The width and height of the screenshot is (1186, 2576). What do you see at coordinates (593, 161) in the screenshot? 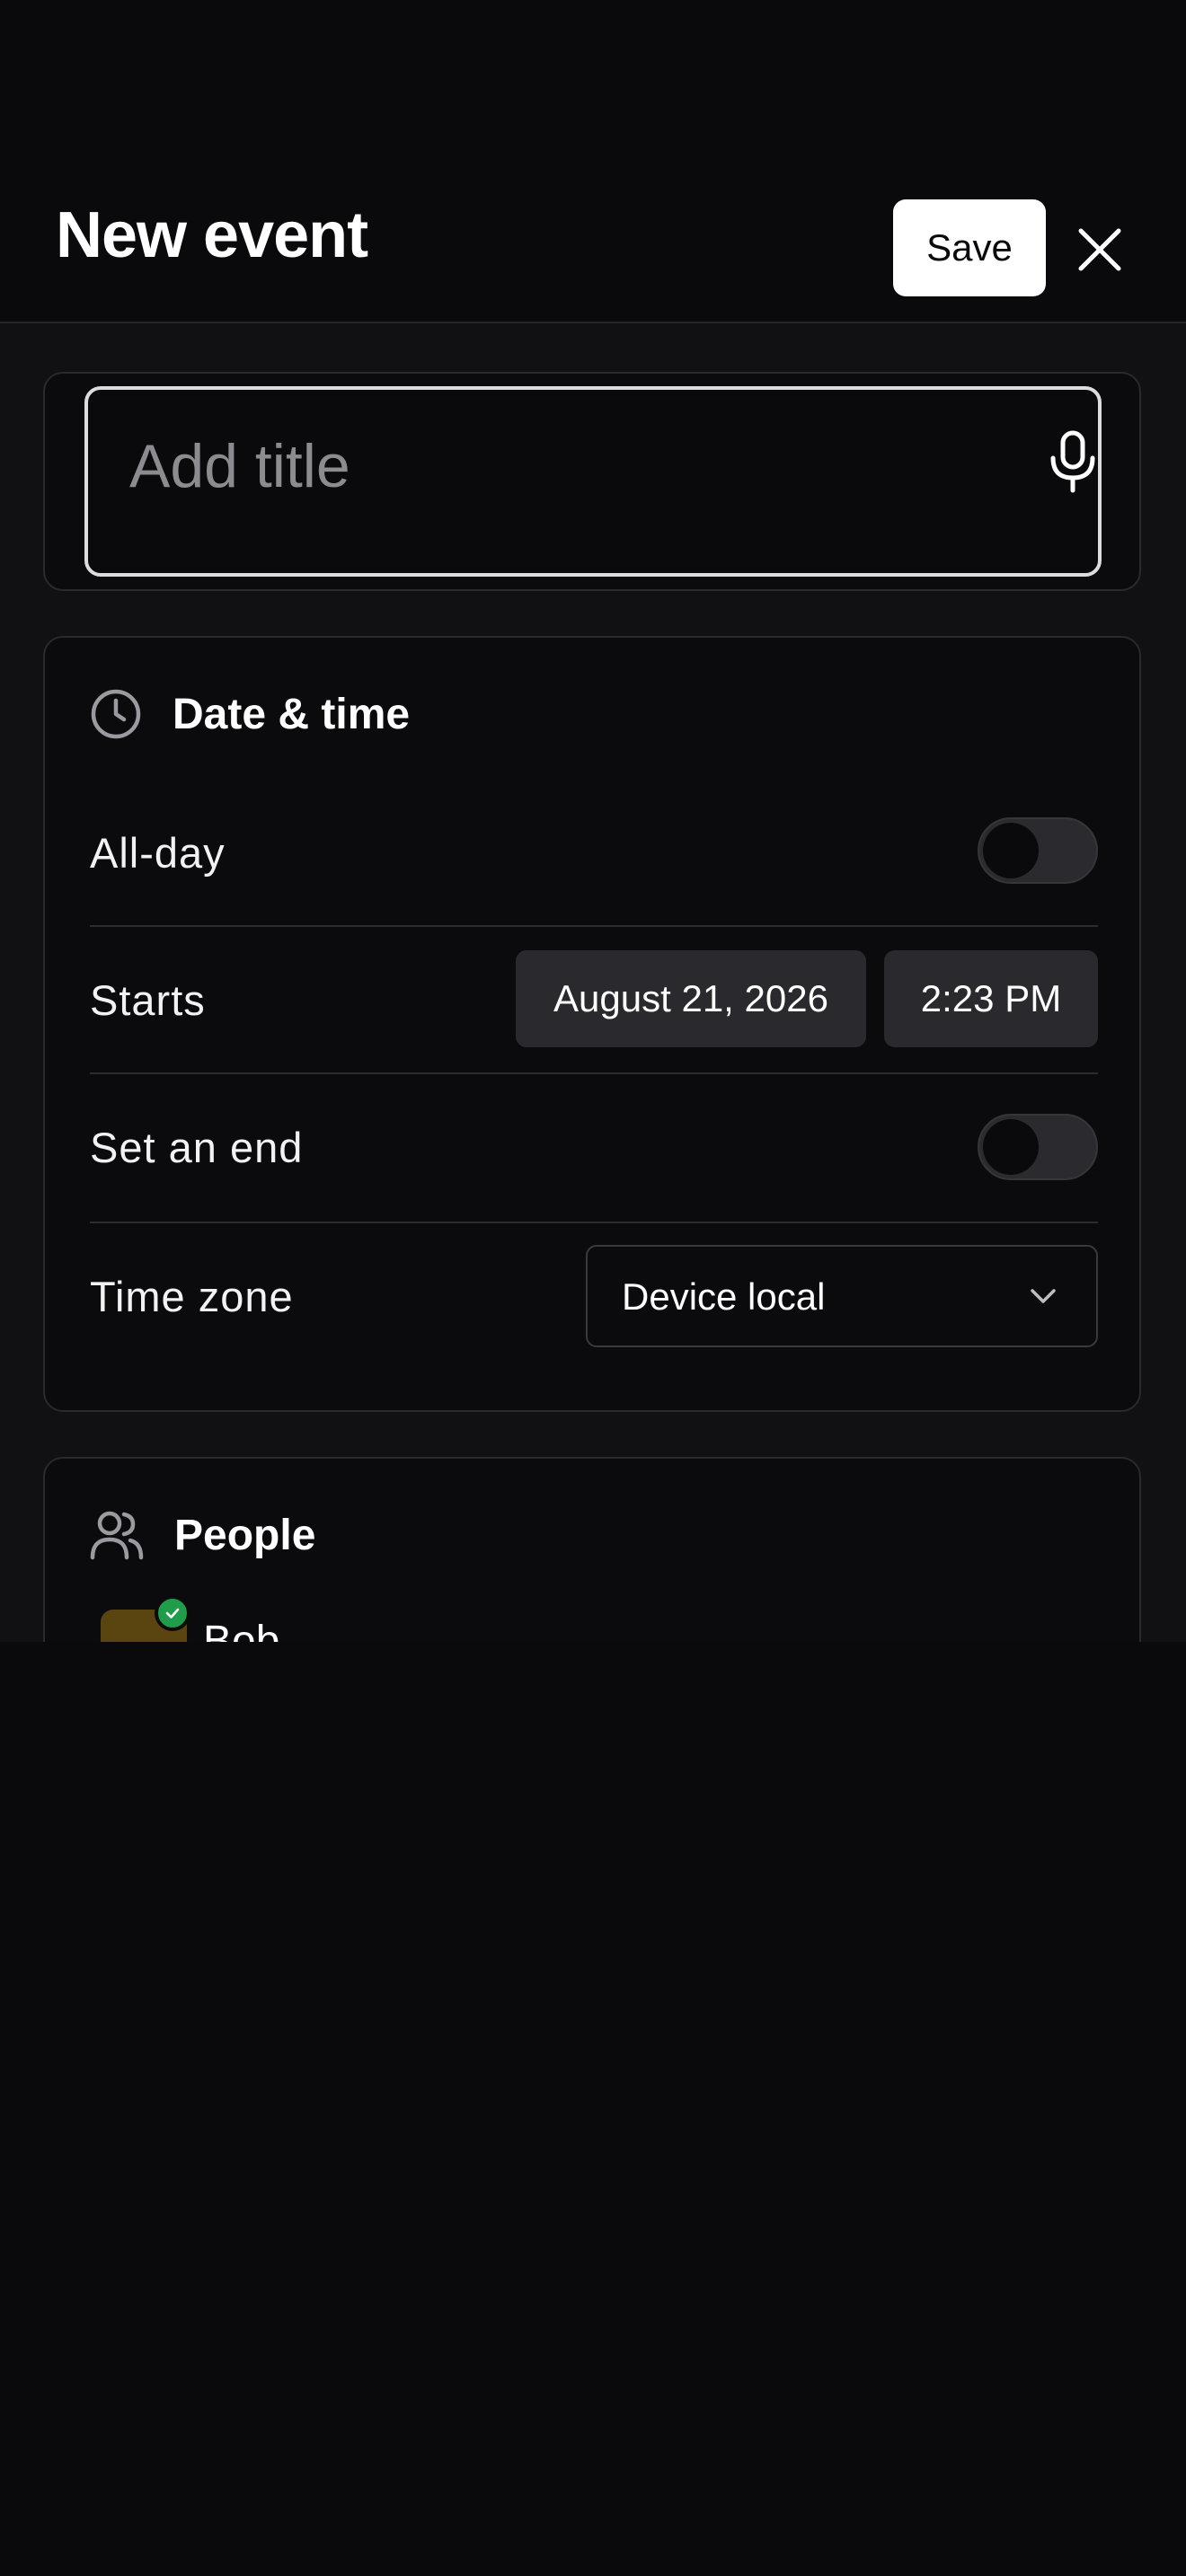
I see `header: New event Save` at bounding box center [593, 161].